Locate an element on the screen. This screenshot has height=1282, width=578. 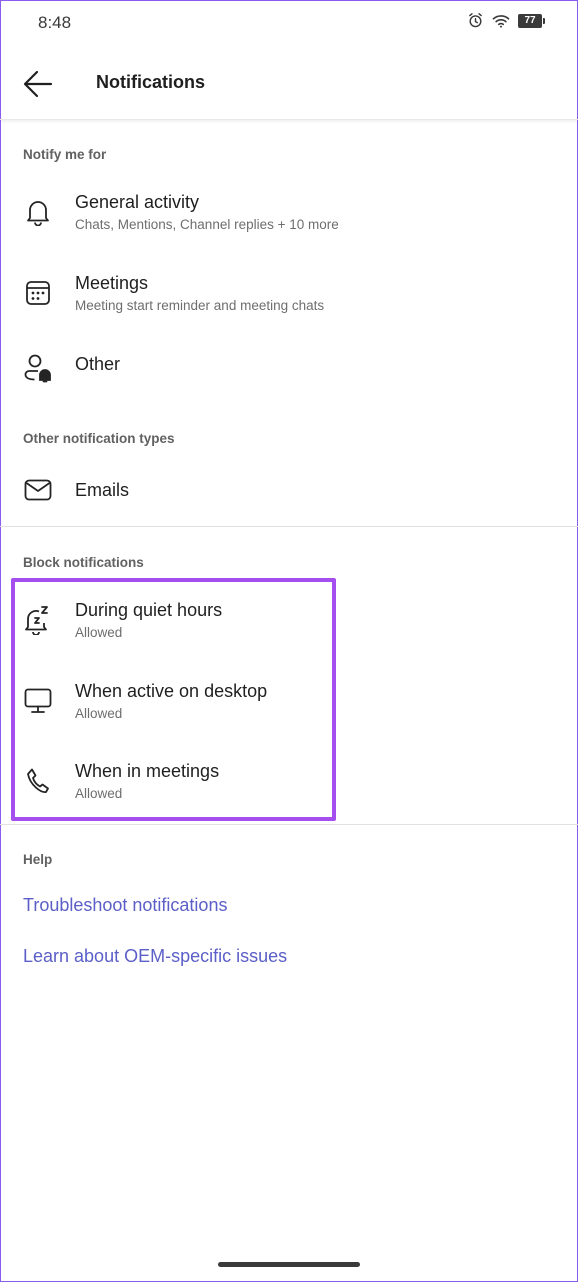
section-header-notify-me-for: Notify me for is located at coordinates (65, 154).